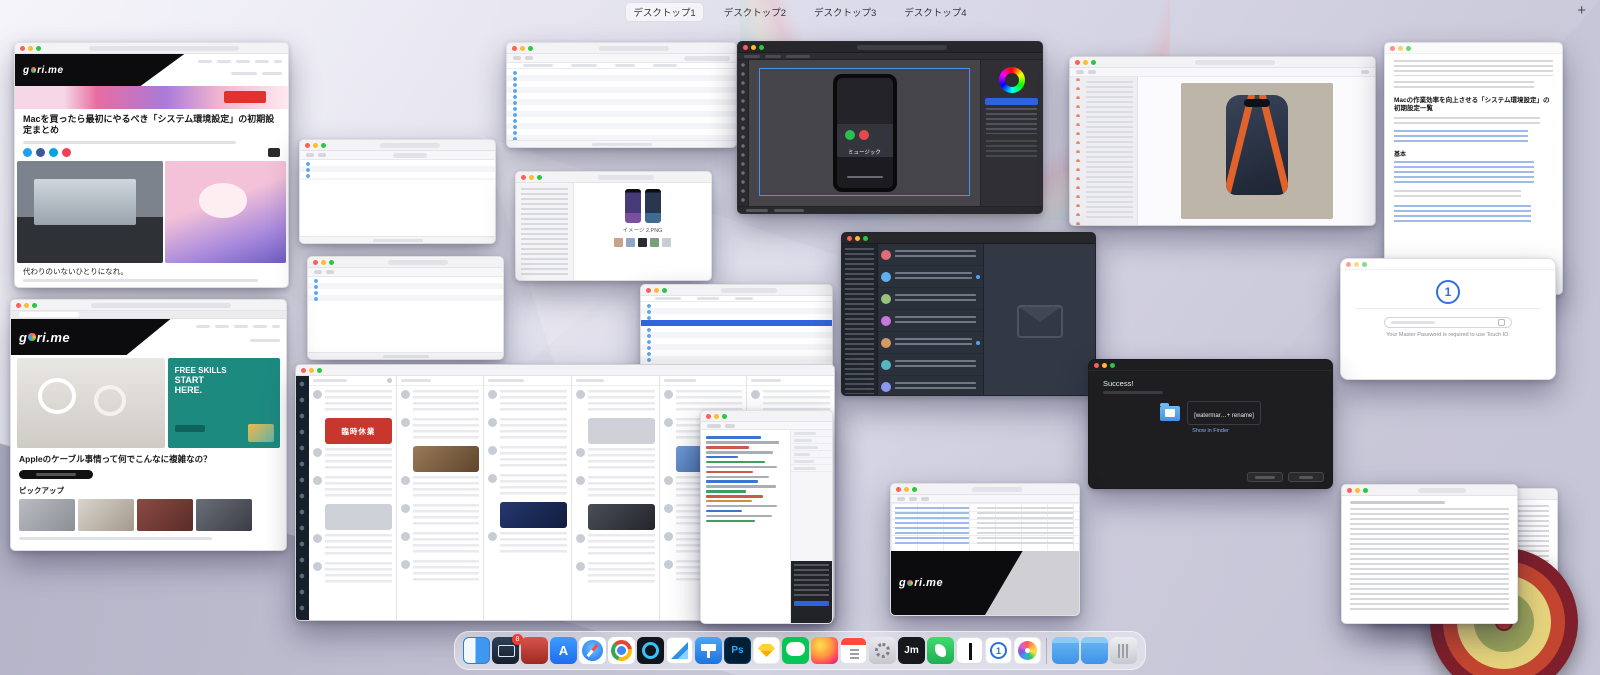 The image size is (1600, 675). Describe the element at coordinates (664, 12) in the screenshot. I see `space-desktop-1: デスクトップ1` at that location.